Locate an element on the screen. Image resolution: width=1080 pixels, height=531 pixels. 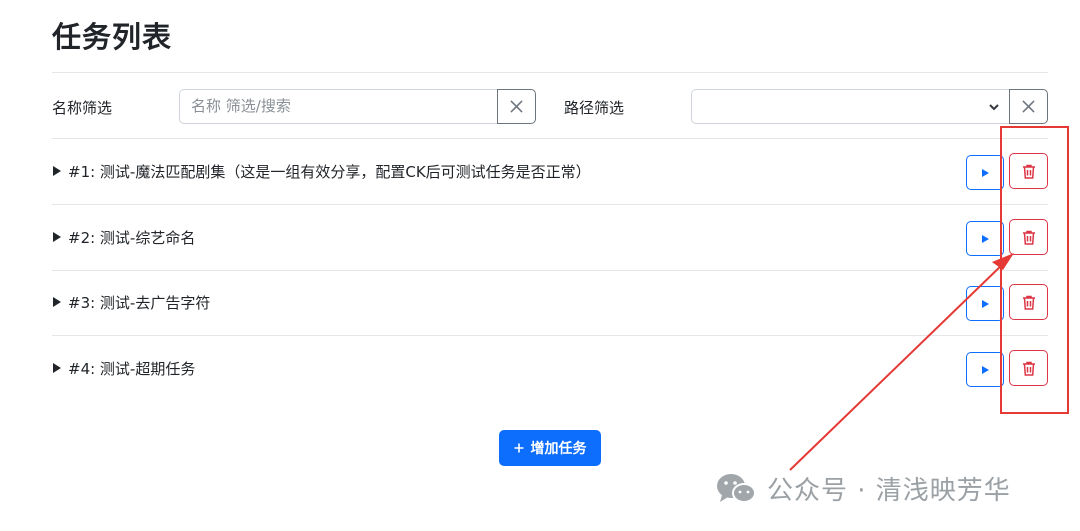
annotation-highlight-box is located at coordinates (1034, 270).